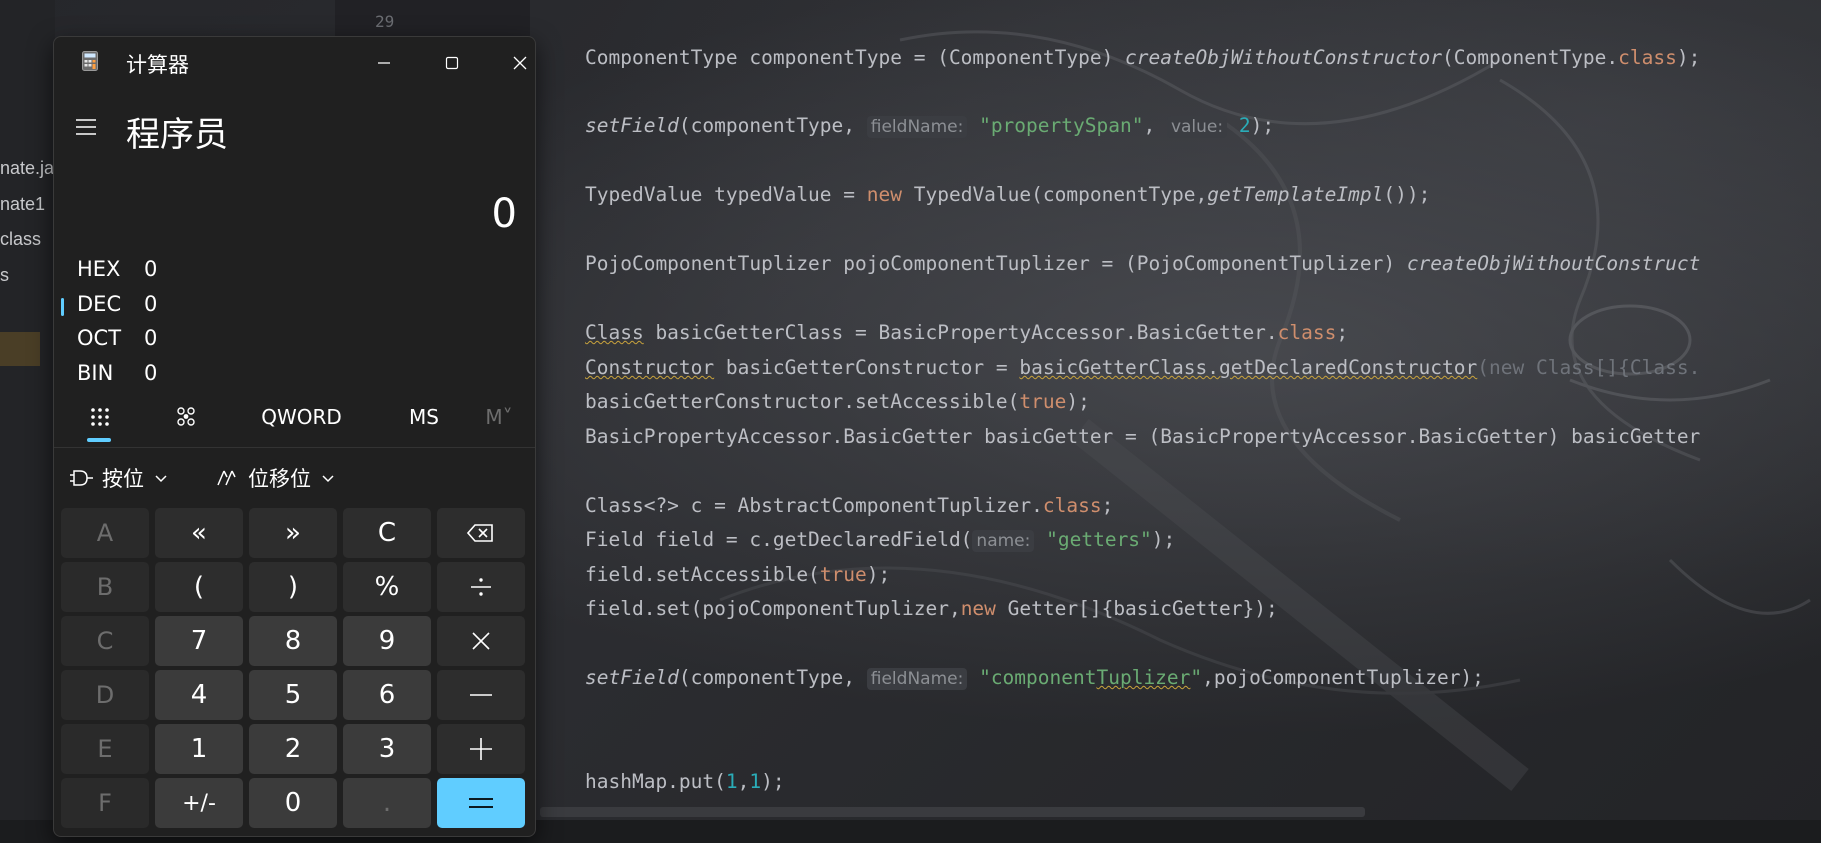  Describe the element at coordinates (27, 168) in the screenshot. I see `project-tree-item: nate.ja` at that location.